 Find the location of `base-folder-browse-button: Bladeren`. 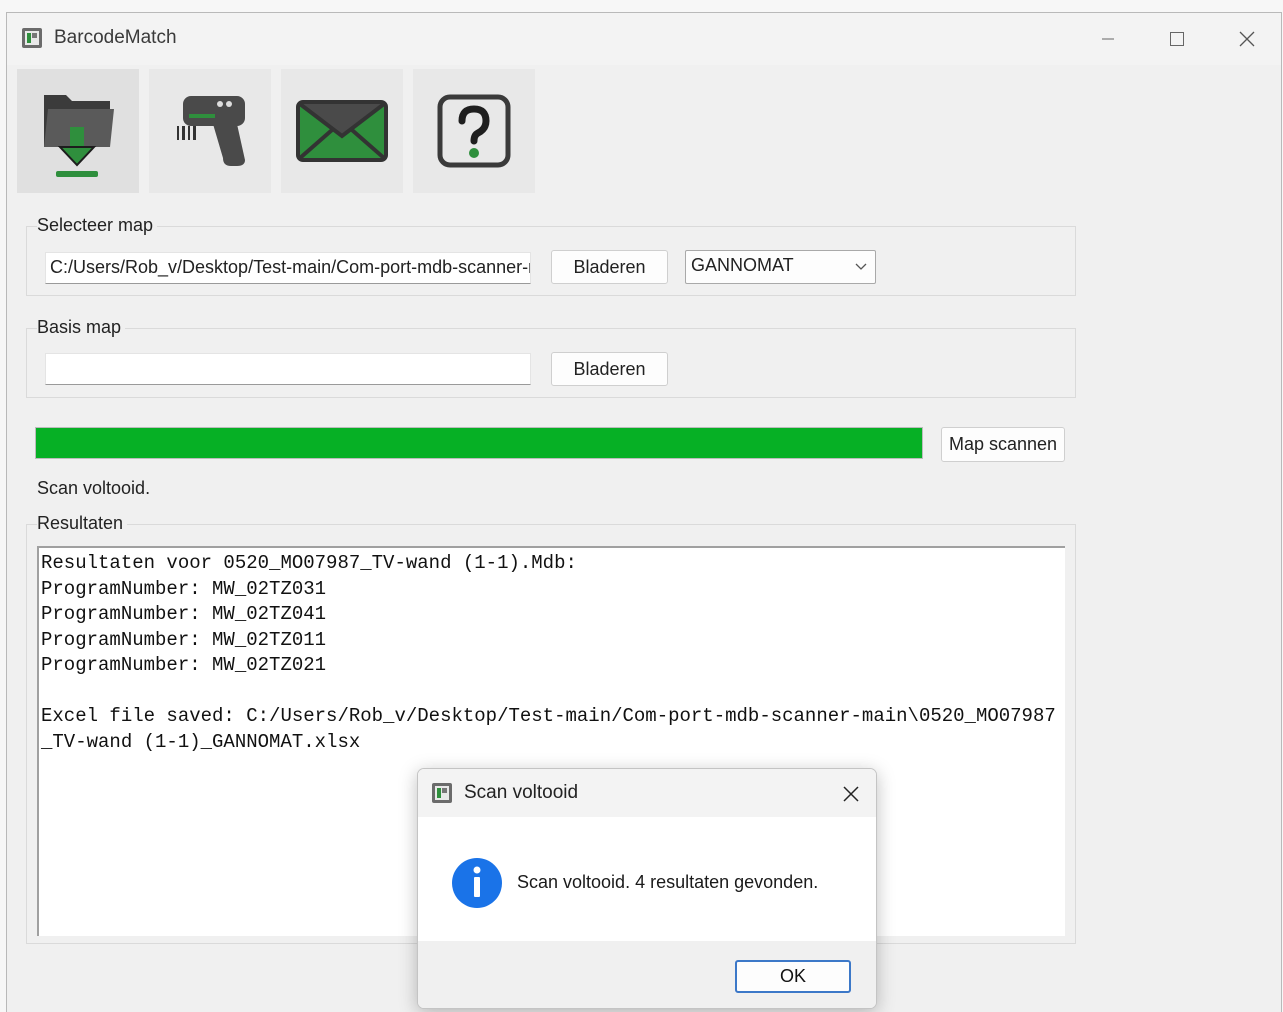

base-folder-browse-button: Bladeren is located at coordinates (609, 369).